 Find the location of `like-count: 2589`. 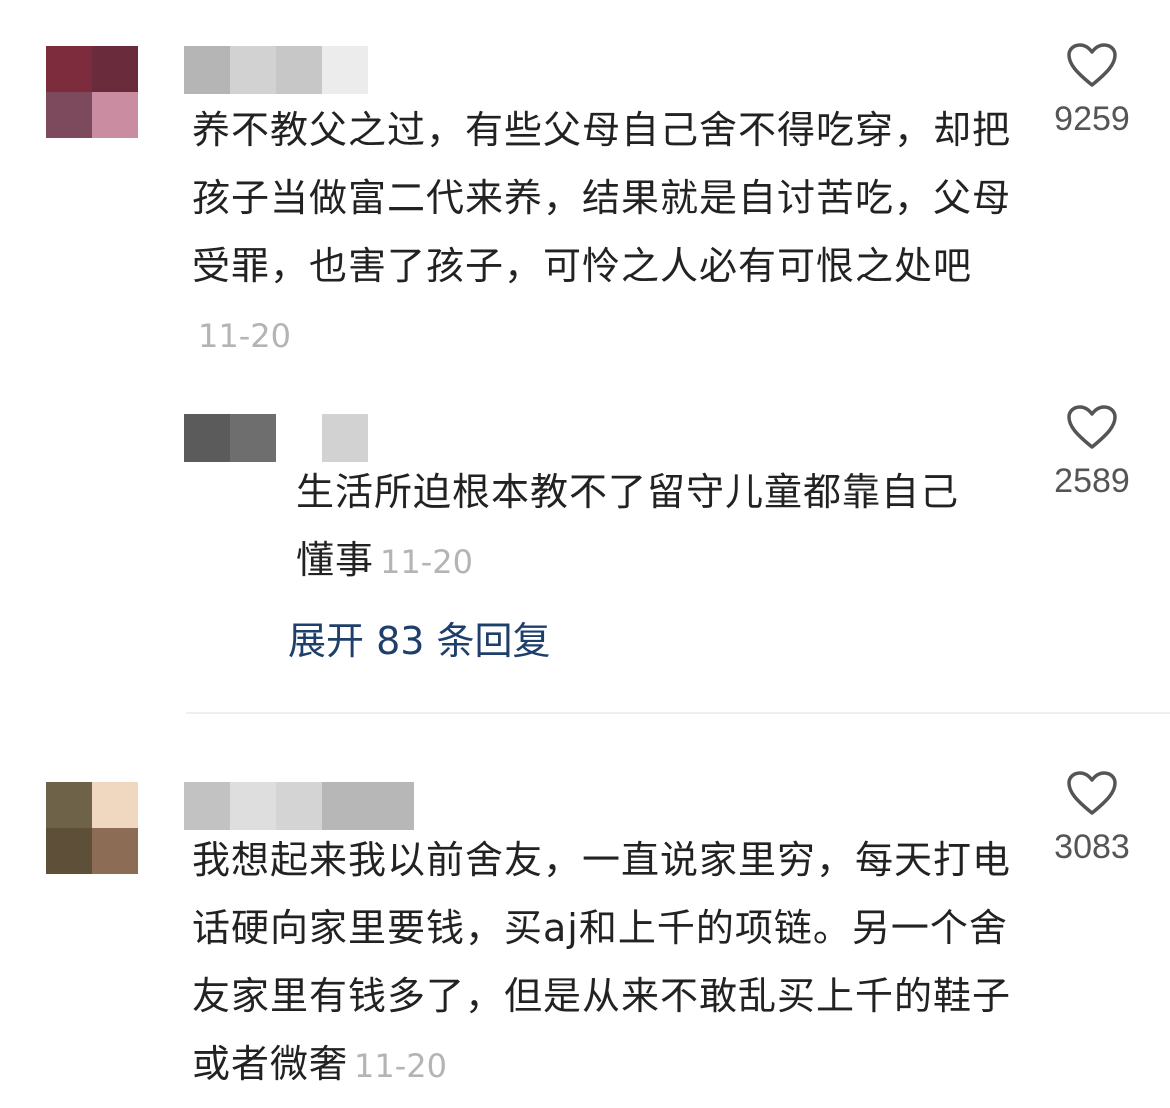

like-count: 2589 is located at coordinates (1092, 481).